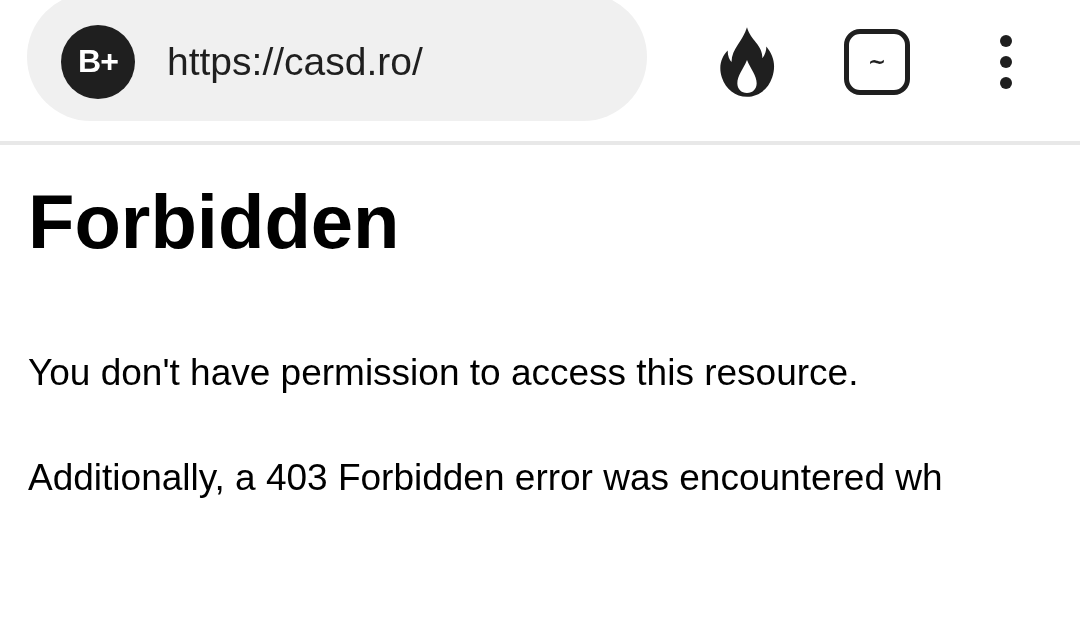 The width and height of the screenshot is (1080, 642). Describe the element at coordinates (747, 61) in the screenshot. I see `flame-icon` at that location.